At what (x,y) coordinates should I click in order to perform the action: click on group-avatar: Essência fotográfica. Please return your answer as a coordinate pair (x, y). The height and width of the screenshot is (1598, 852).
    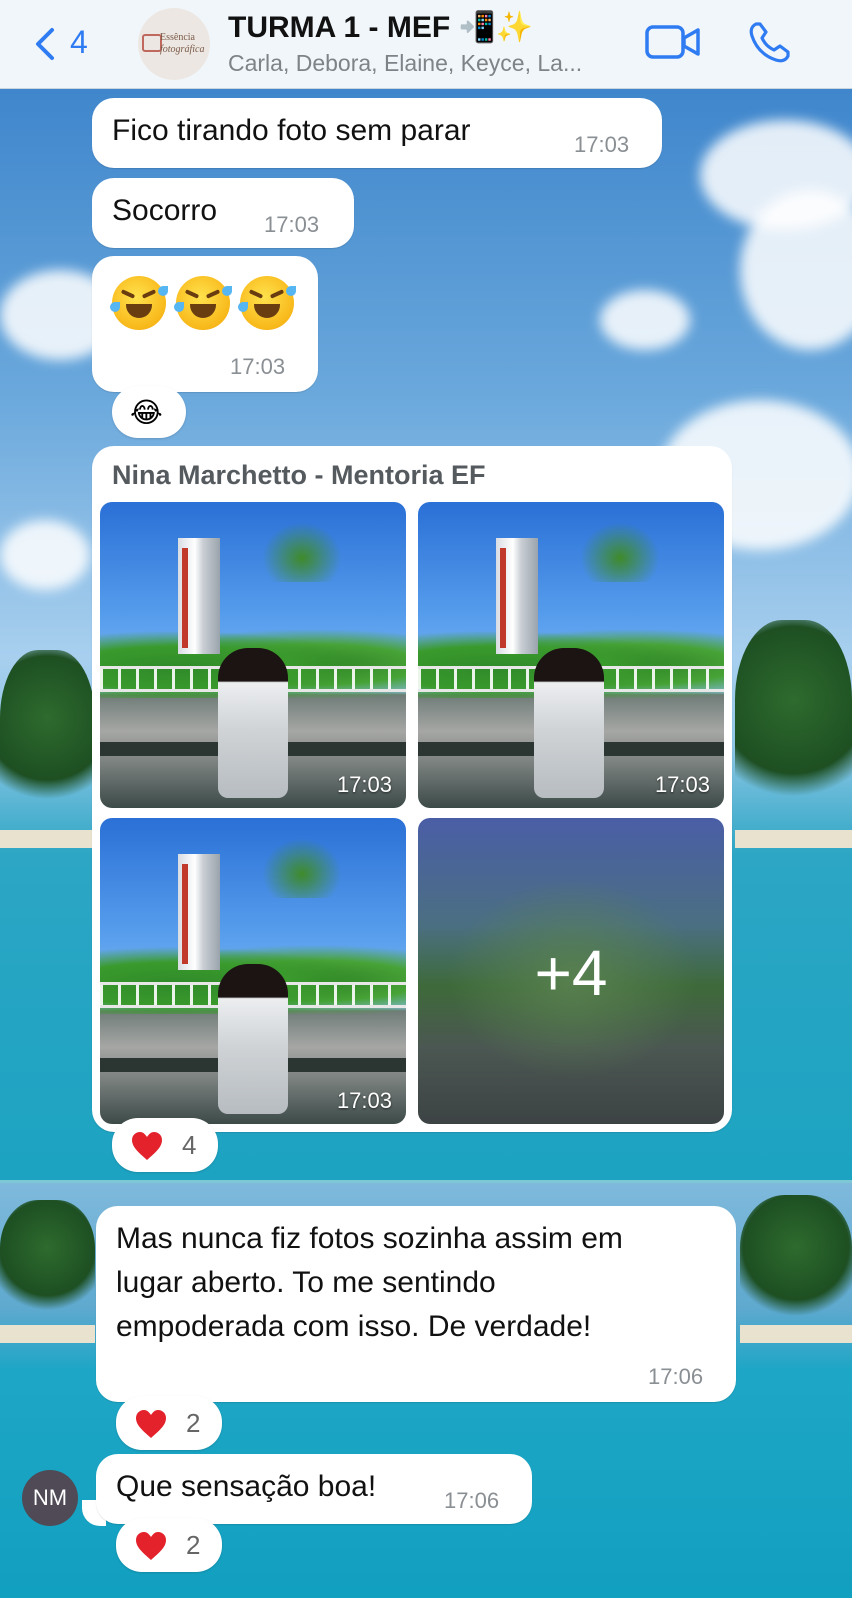
    Looking at the image, I should click on (174, 44).